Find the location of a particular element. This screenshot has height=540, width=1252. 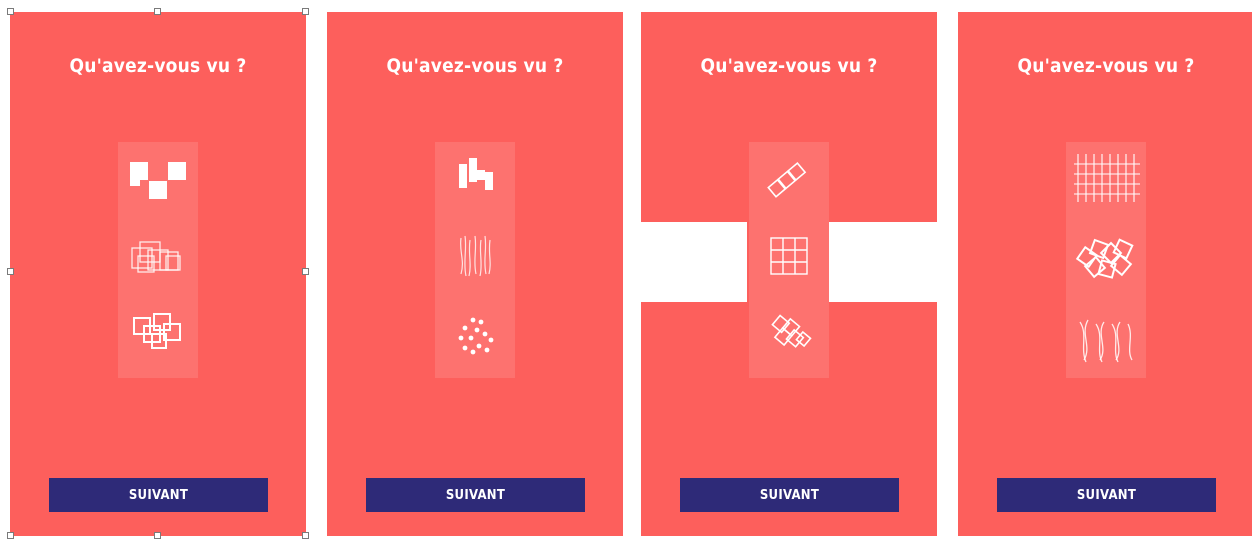

overlapping-squares-icon is located at coordinates (158, 260).